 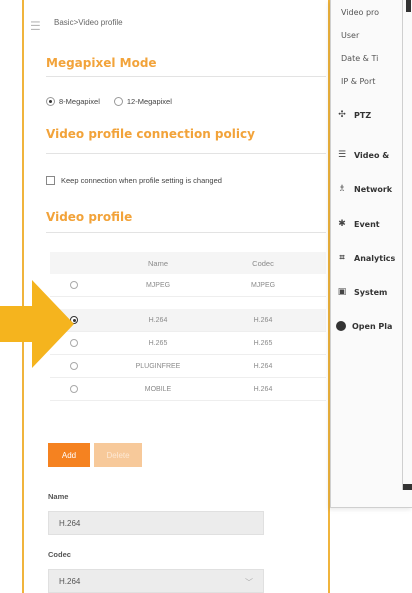 What do you see at coordinates (363, 115) in the screenshot?
I see `menu-label: PTZ` at bounding box center [363, 115].